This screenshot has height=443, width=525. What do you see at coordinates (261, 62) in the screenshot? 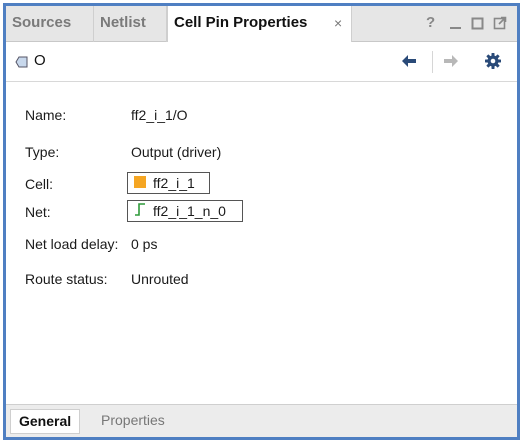
I see `toolbar: O` at bounding box center [261, 62].